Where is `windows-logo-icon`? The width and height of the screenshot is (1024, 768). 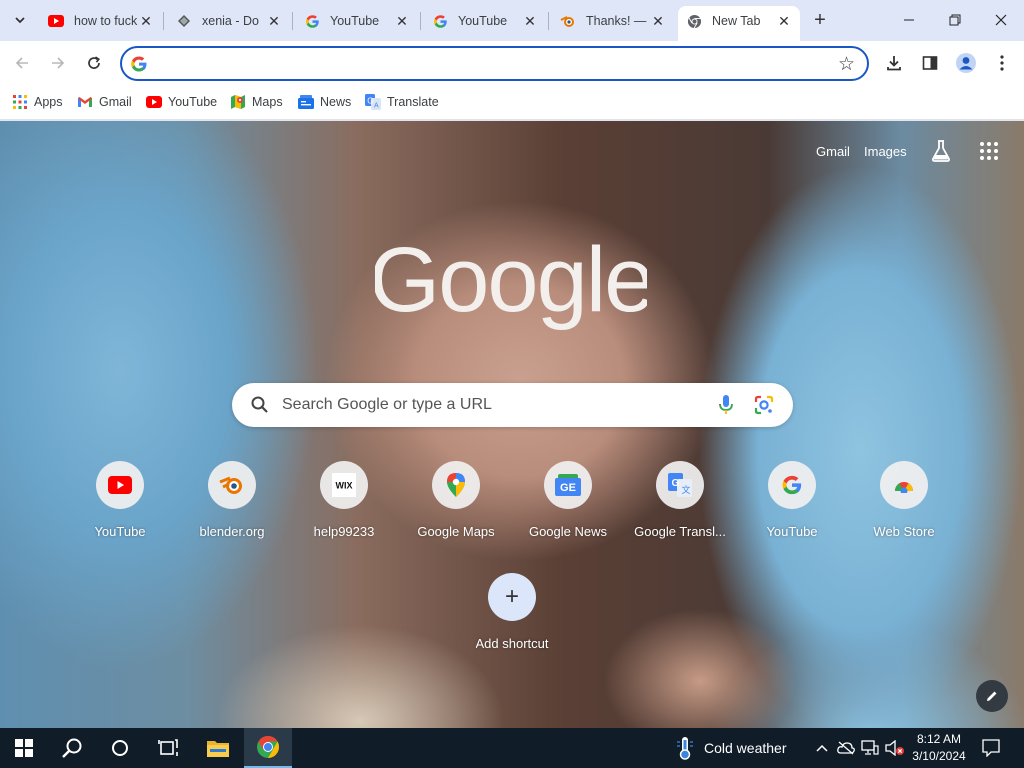
windows-logo-icon is located at coordinates (24, 748).